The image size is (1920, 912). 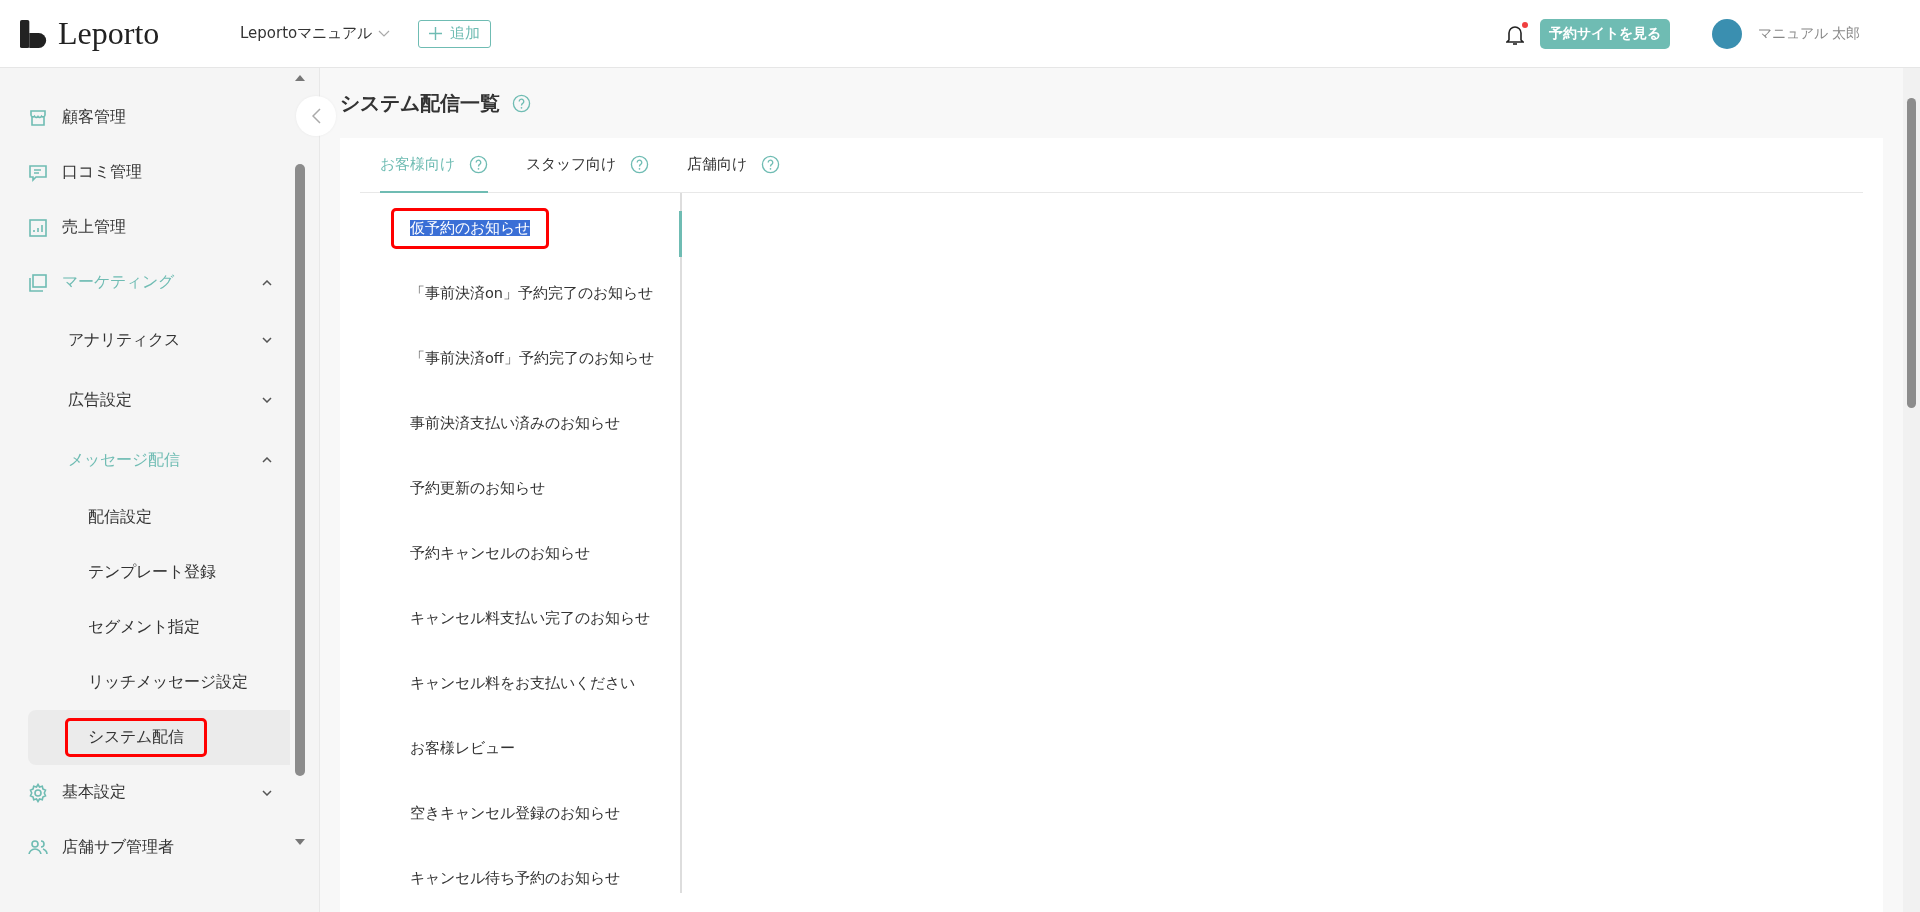 What do you see at coordinates (300, 78) in the screenshot?
I see `scroll-up-icon` at bounding box center [300, 78].